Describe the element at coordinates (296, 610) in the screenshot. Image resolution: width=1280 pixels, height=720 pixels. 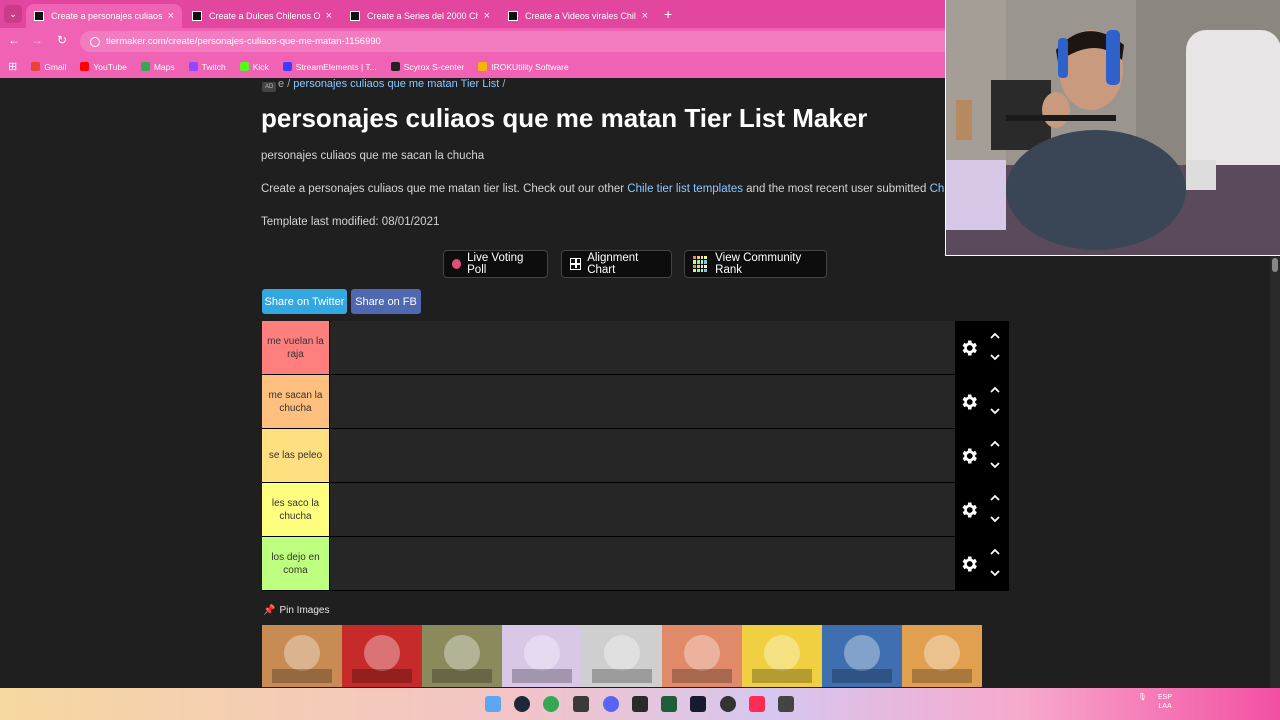
I see `pin-images-toggle: 📌 Pin Images` at that location.